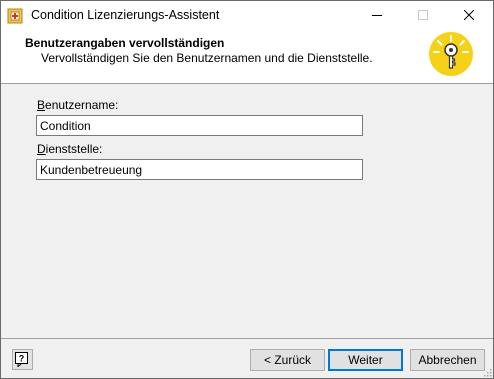  Describe the element at coordinates (199, 125) in the screenshot. I see `username-input` at that location.